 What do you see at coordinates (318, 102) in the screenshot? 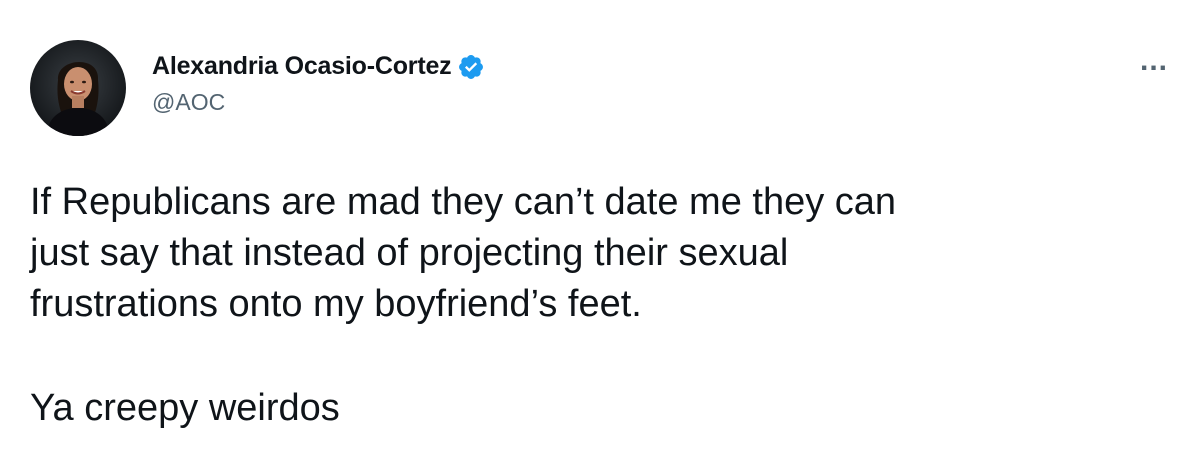
I see `author-handle: @AOC` at bounding box center [318, 102].